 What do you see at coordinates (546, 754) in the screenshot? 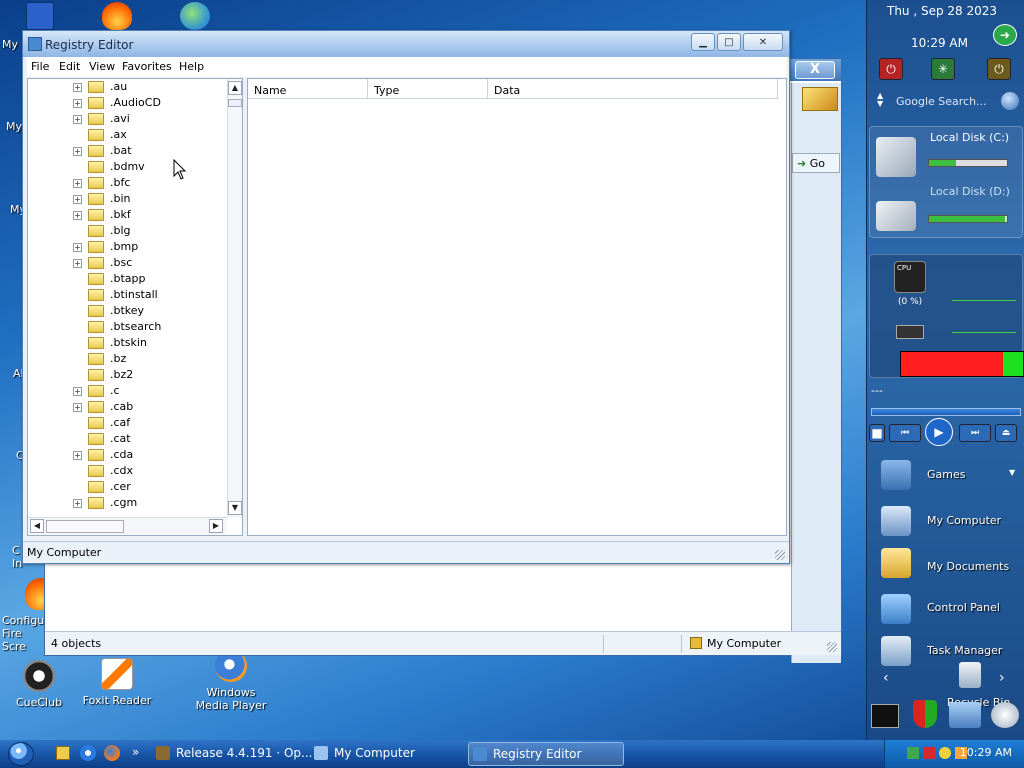
I see `taskbar-item-registry-editor: Registry Editor` at bounding box center [546, 754].